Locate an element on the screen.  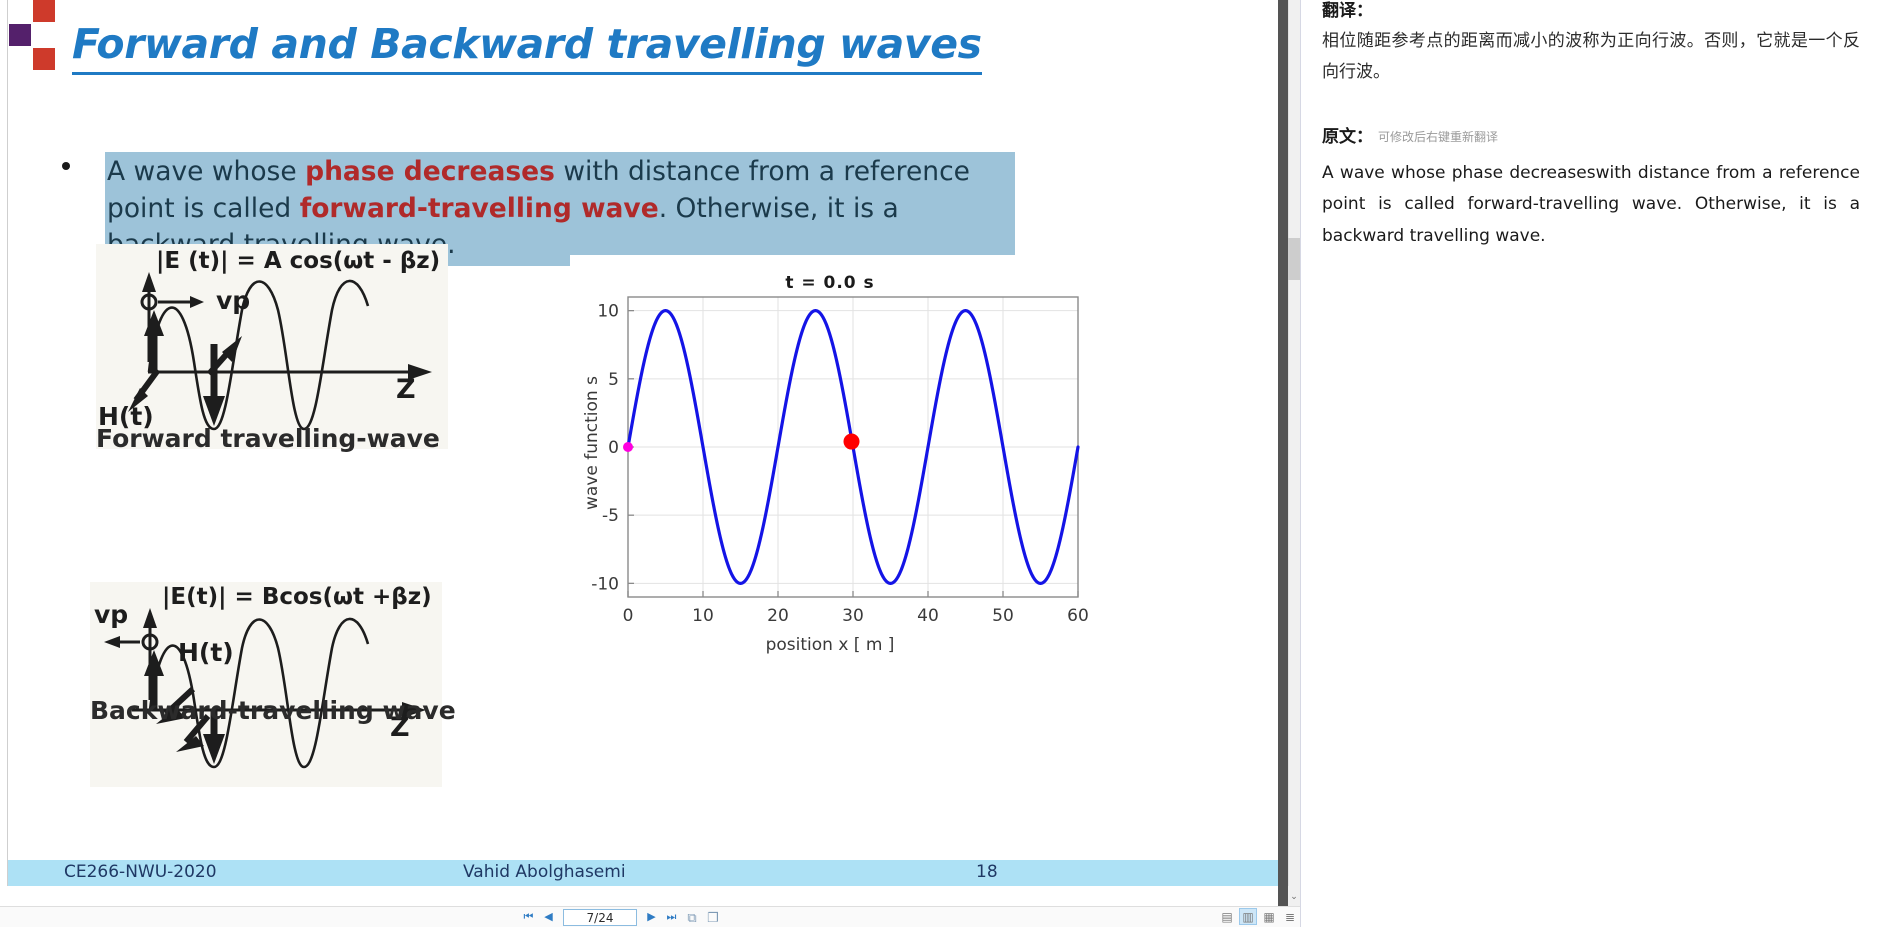
decor-square-purple-mid is located at coordinates (20, 35).